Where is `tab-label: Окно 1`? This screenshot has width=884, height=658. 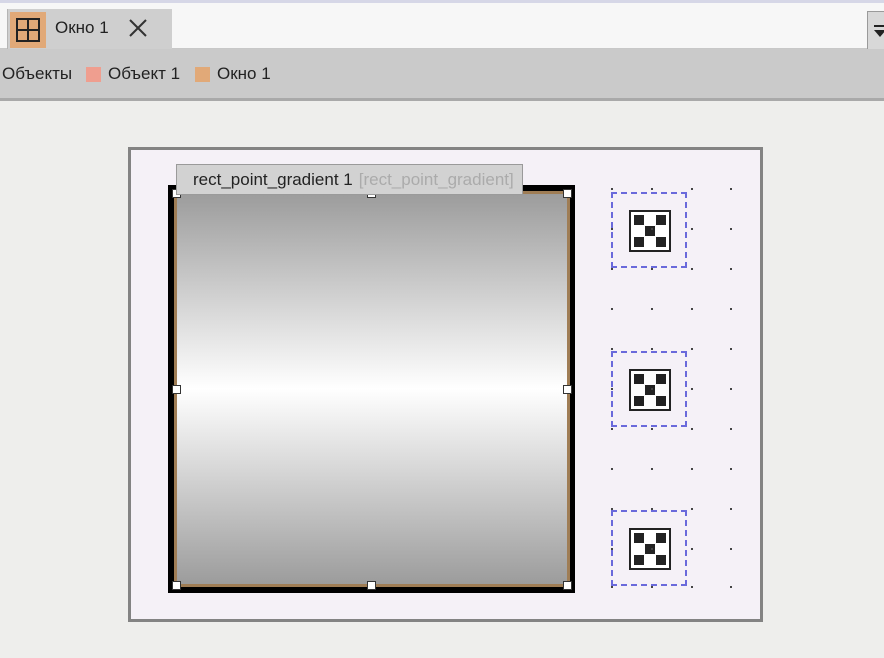 tab-label: Окно 1 is located at coordinates (82, 27).